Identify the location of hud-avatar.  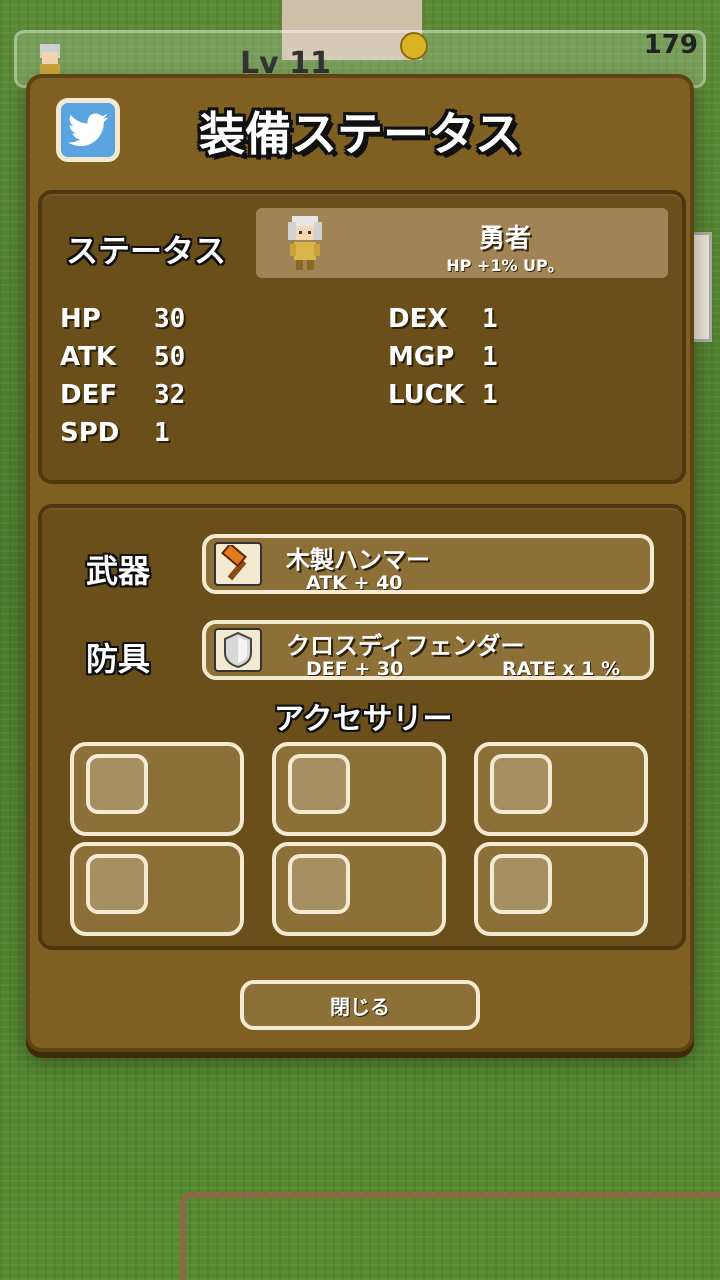
(50, 60).